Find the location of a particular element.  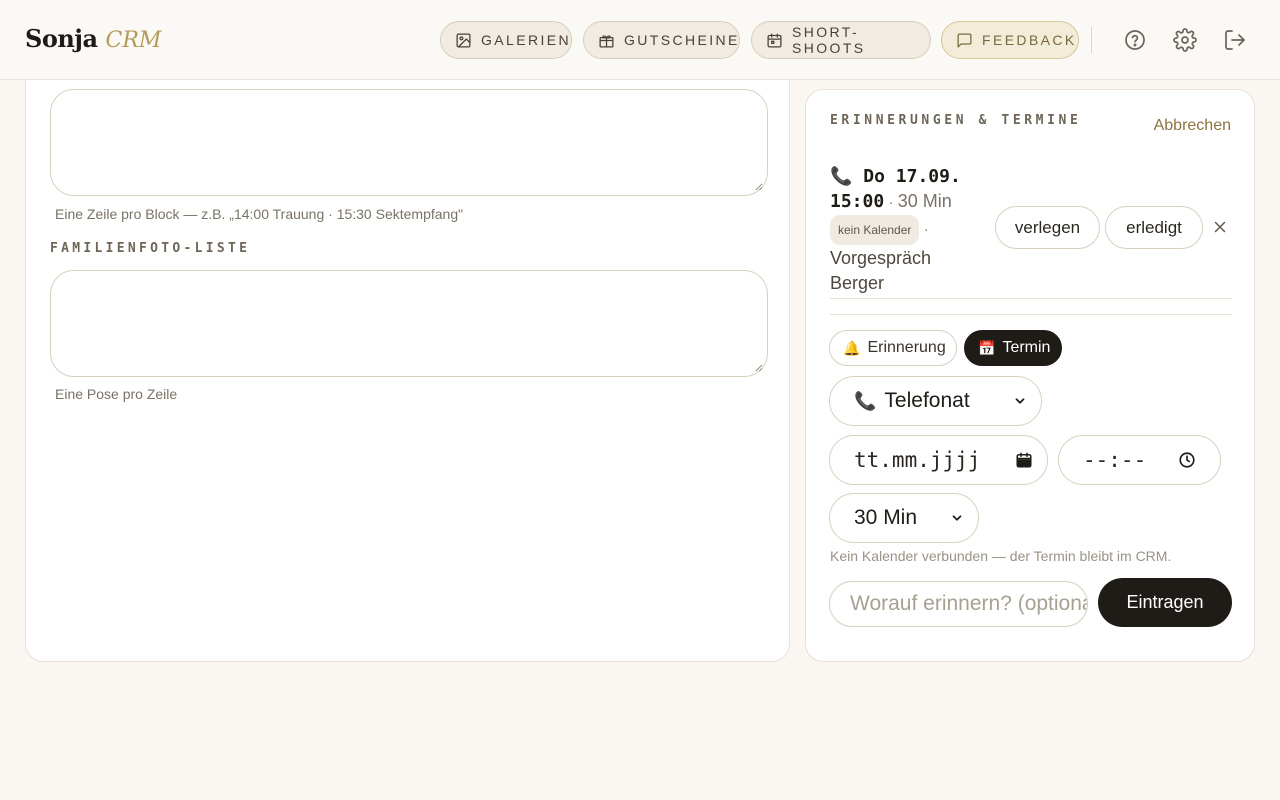

appointment-meta: kein Kalender · is located at coordinates (900, 230).